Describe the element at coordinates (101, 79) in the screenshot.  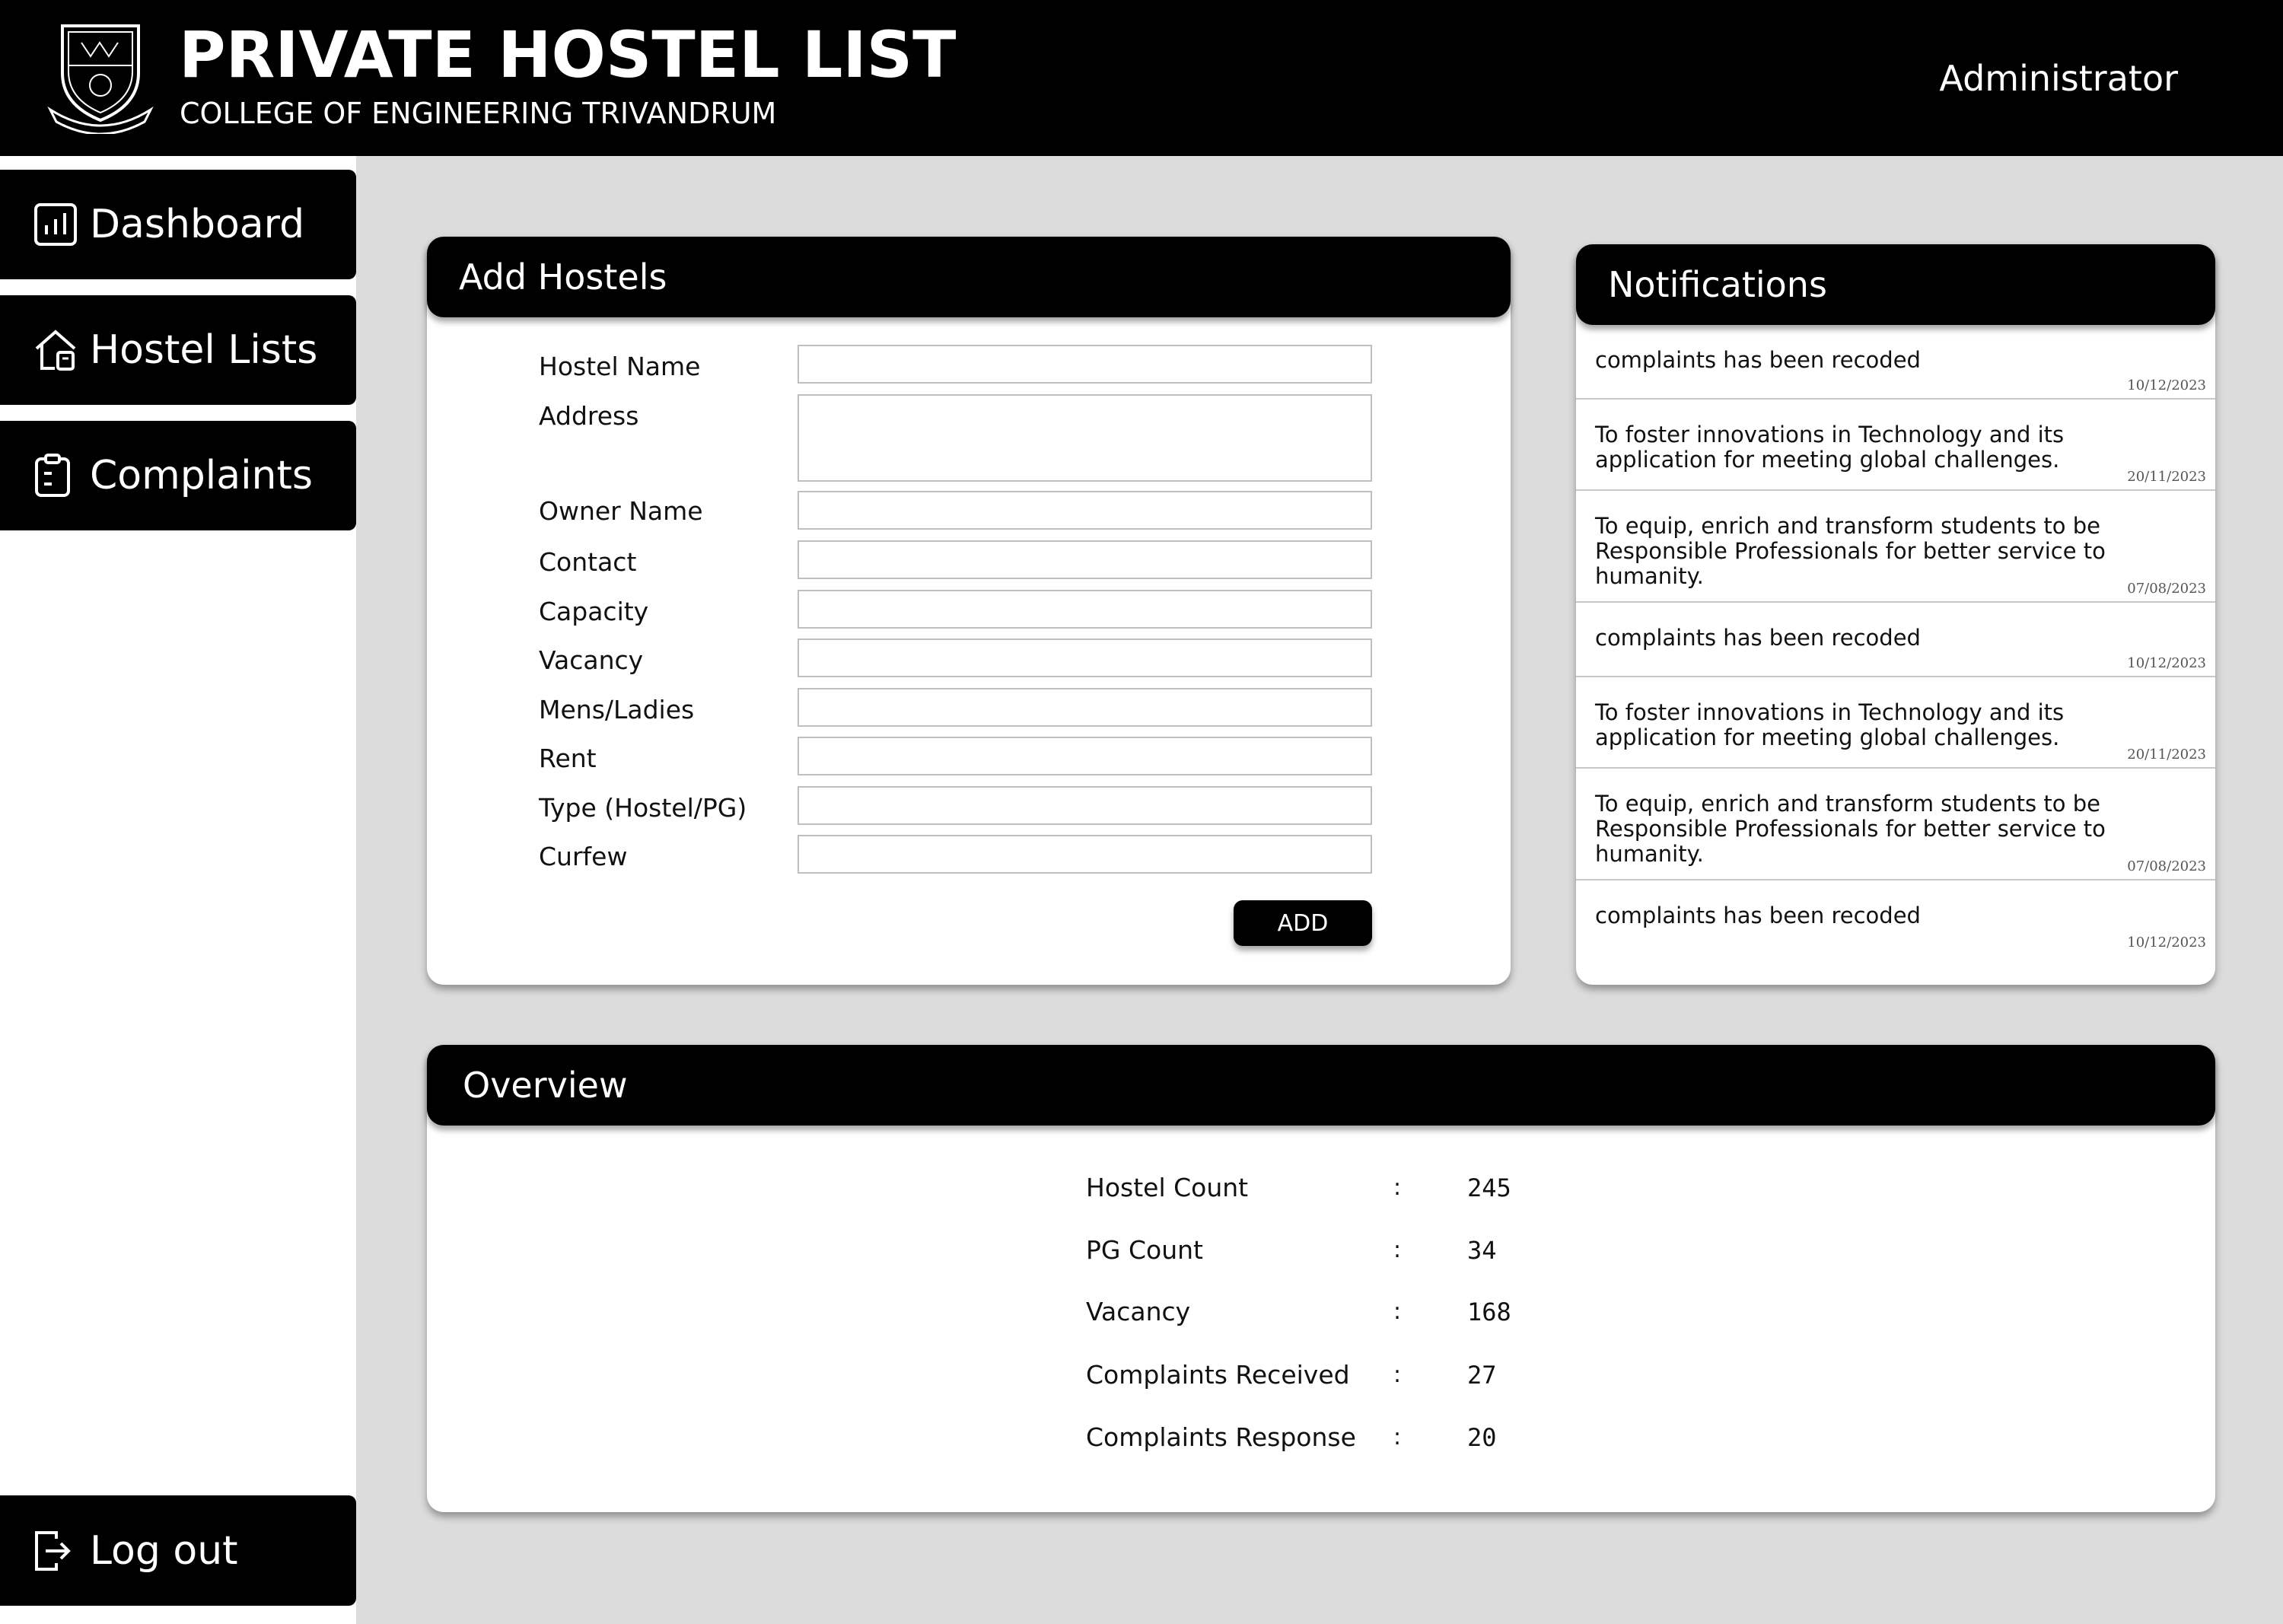
I see `college-emblem-icon` at that location.